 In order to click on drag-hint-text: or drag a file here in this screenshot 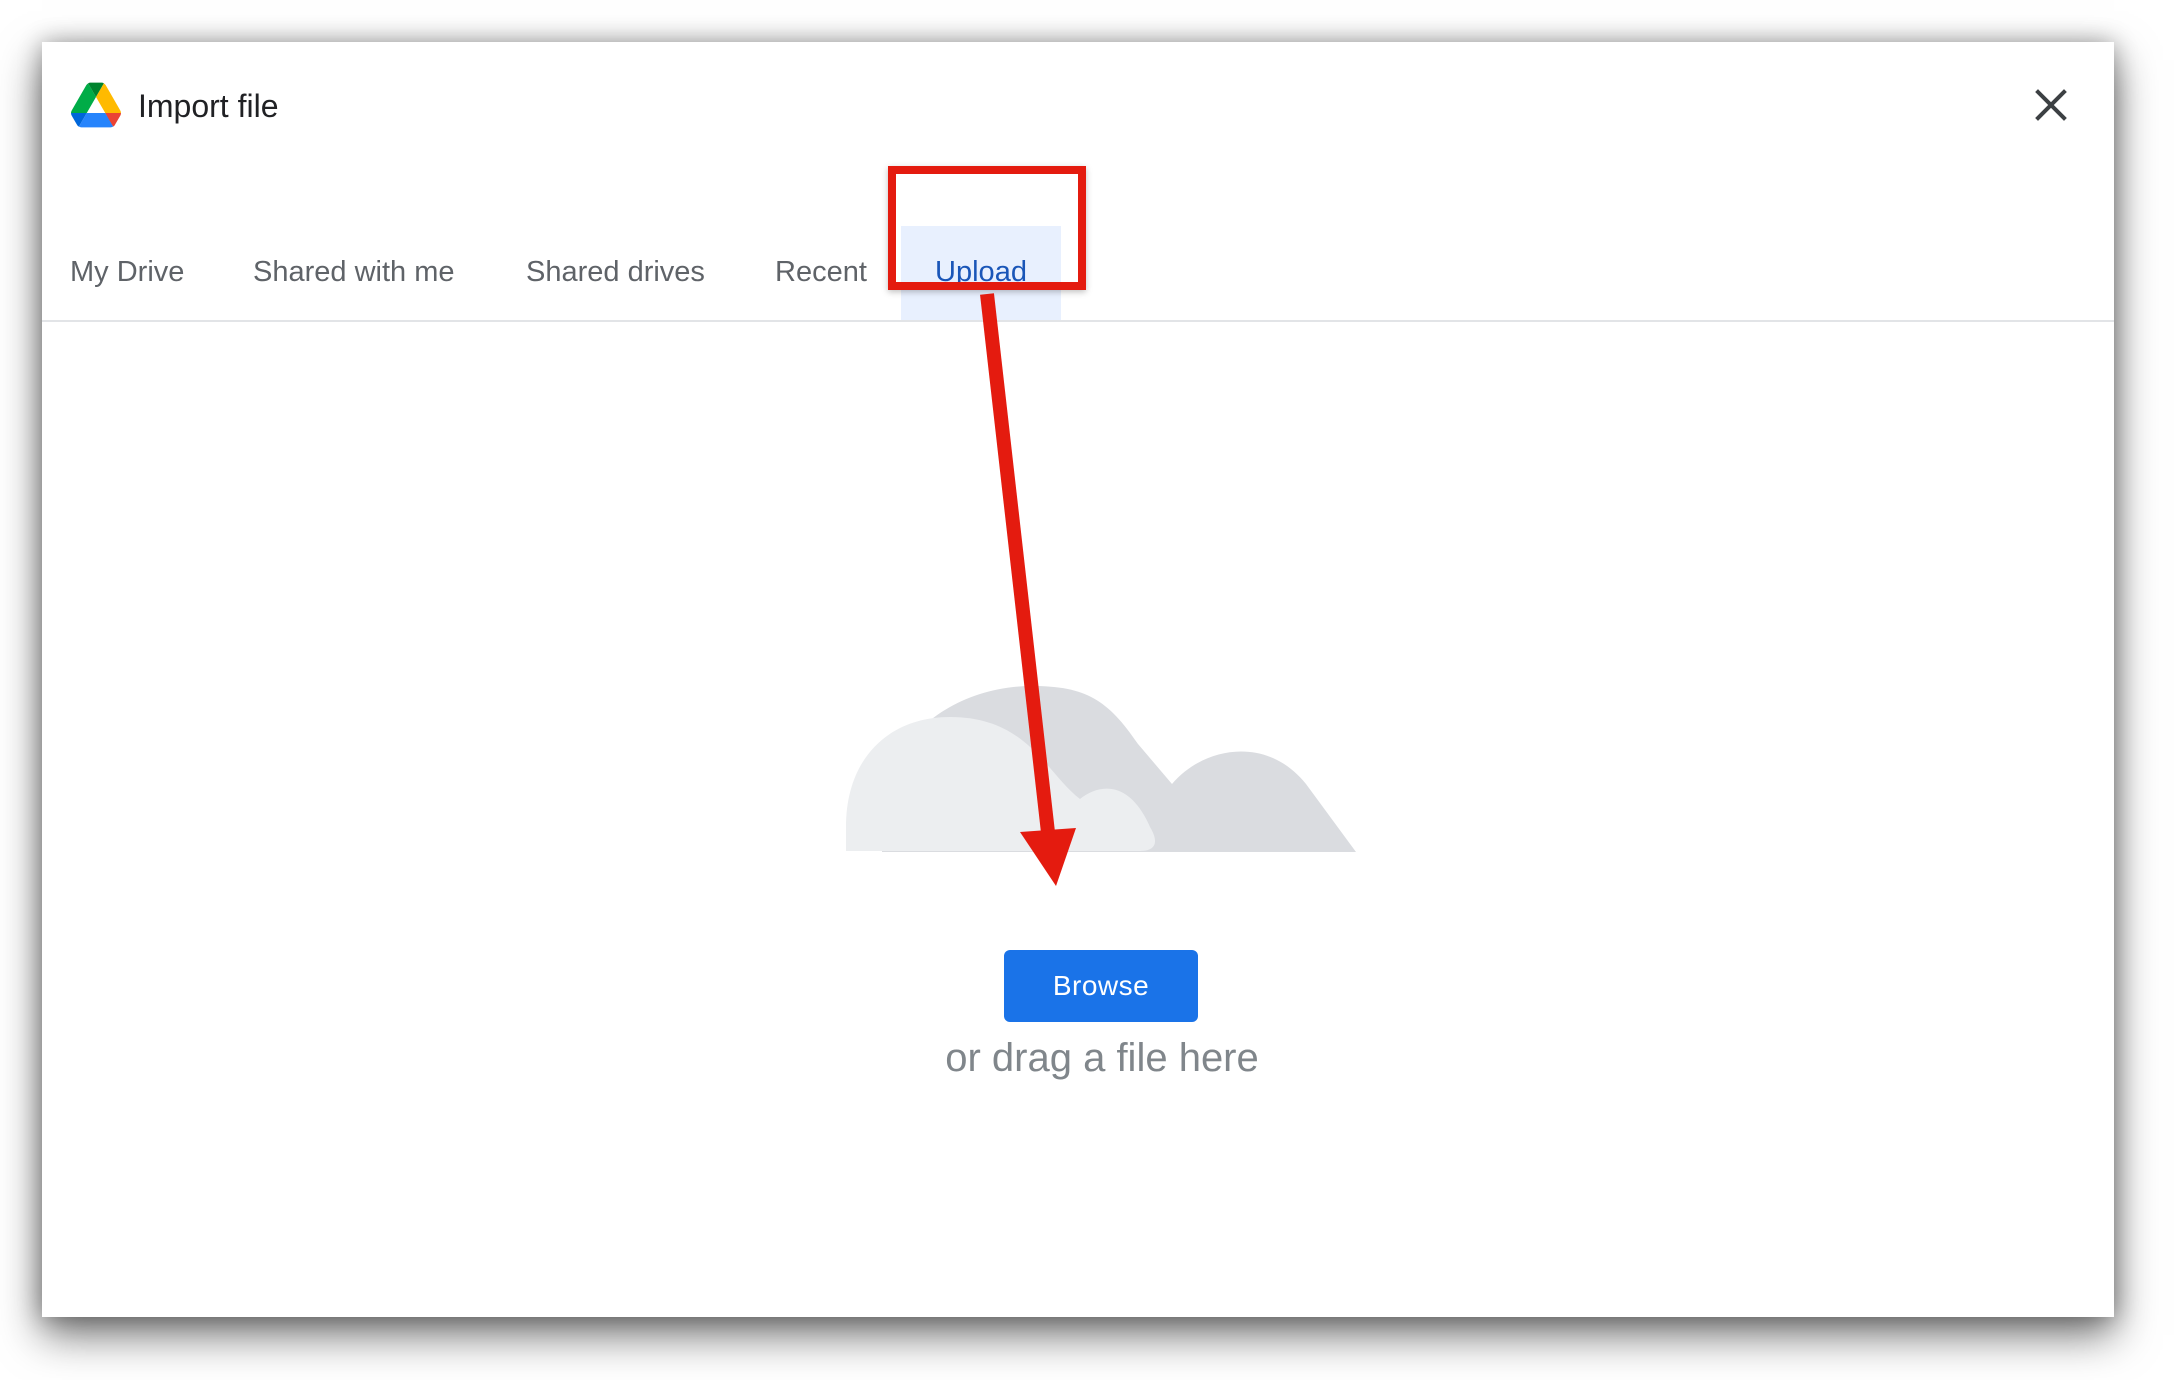, I will do `click(1102, 1058)`.